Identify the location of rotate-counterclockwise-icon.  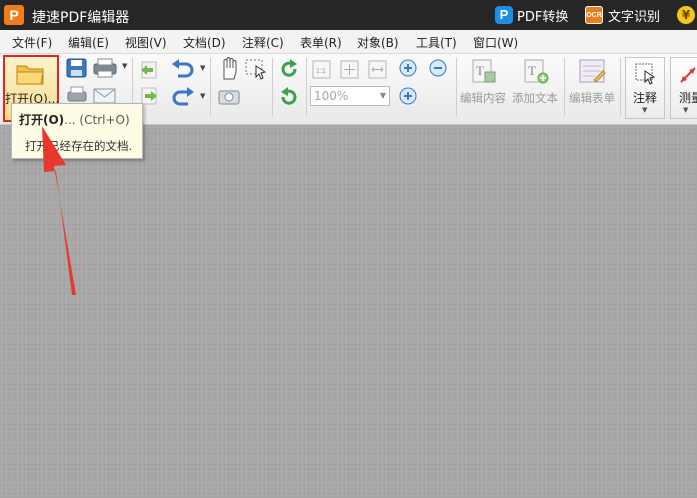
(289, 97).